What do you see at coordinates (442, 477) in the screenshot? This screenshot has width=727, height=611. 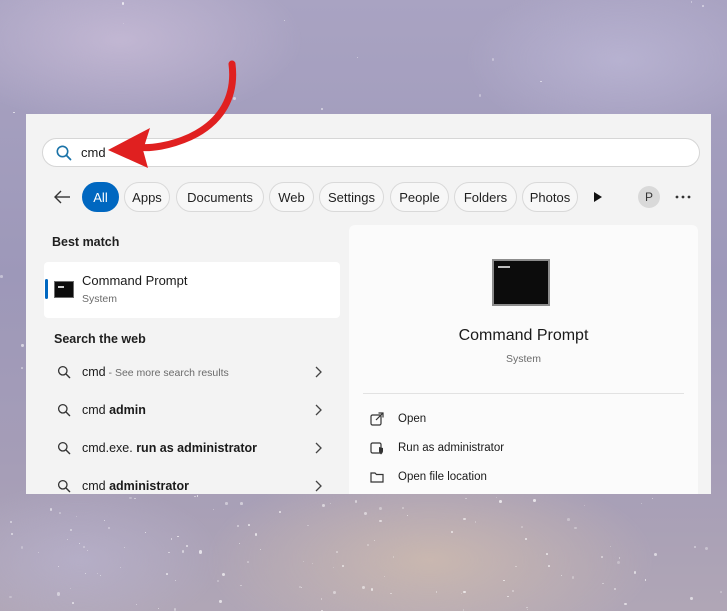 I see `action-label: Open file location` at bounding box center [442, 477].